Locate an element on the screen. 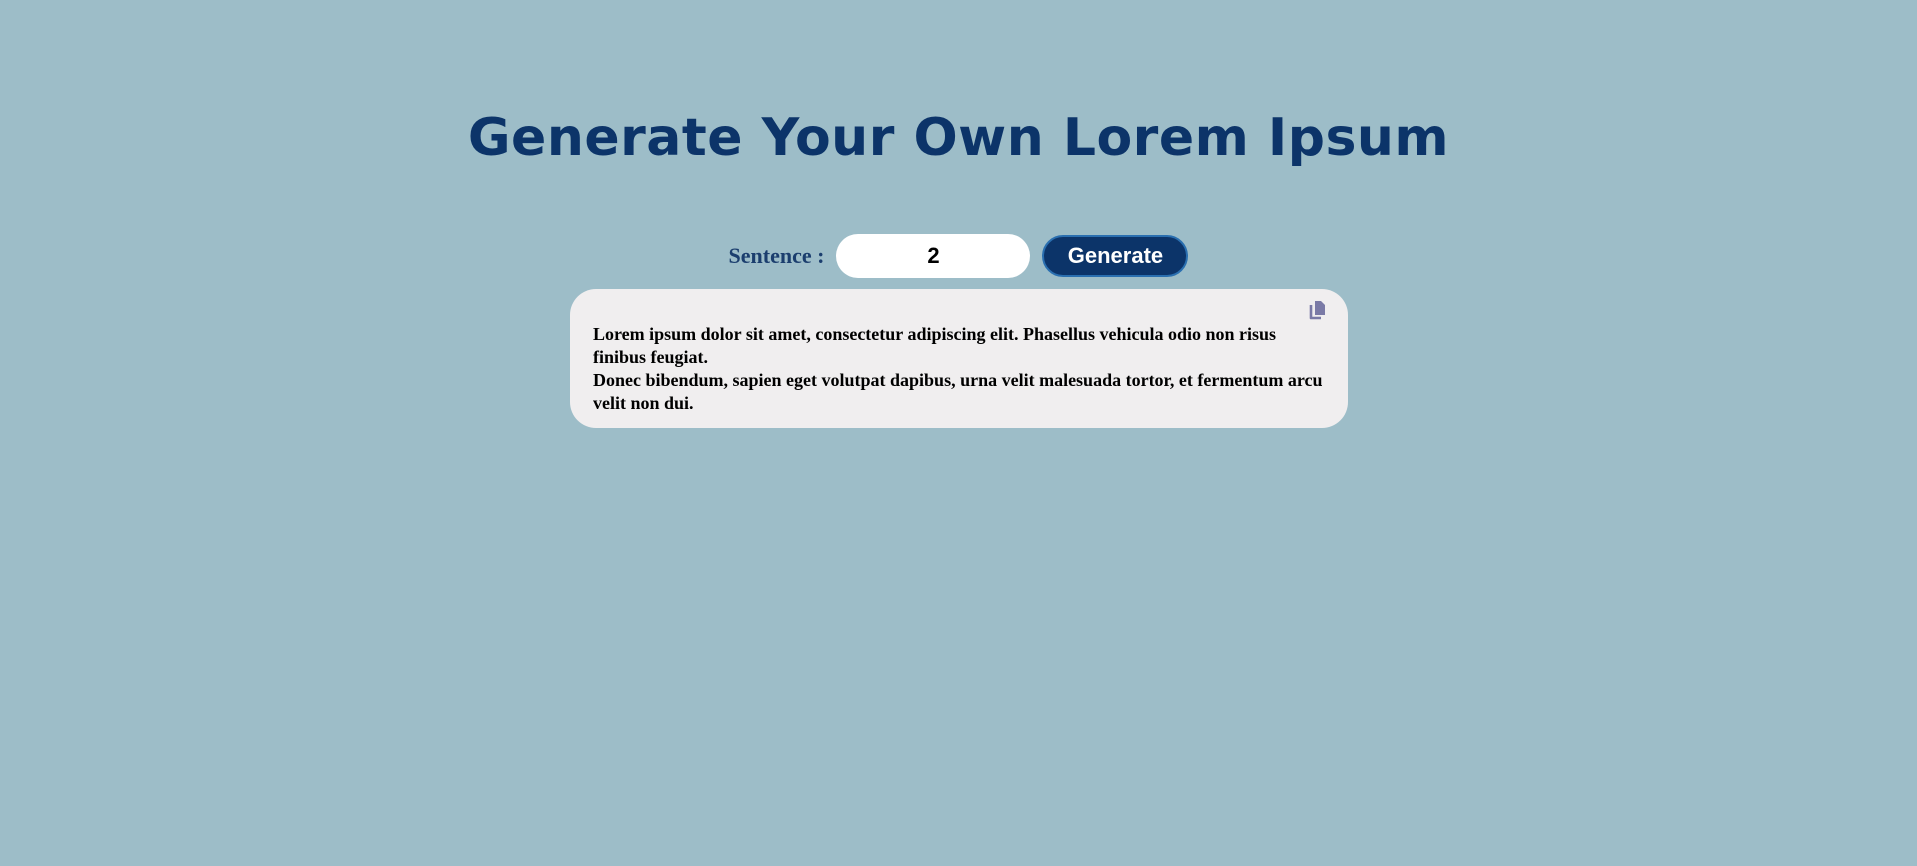 The width and height of the screenshot is (1917, 866). generate-button: Generate is located at coordinates (1115, 256).